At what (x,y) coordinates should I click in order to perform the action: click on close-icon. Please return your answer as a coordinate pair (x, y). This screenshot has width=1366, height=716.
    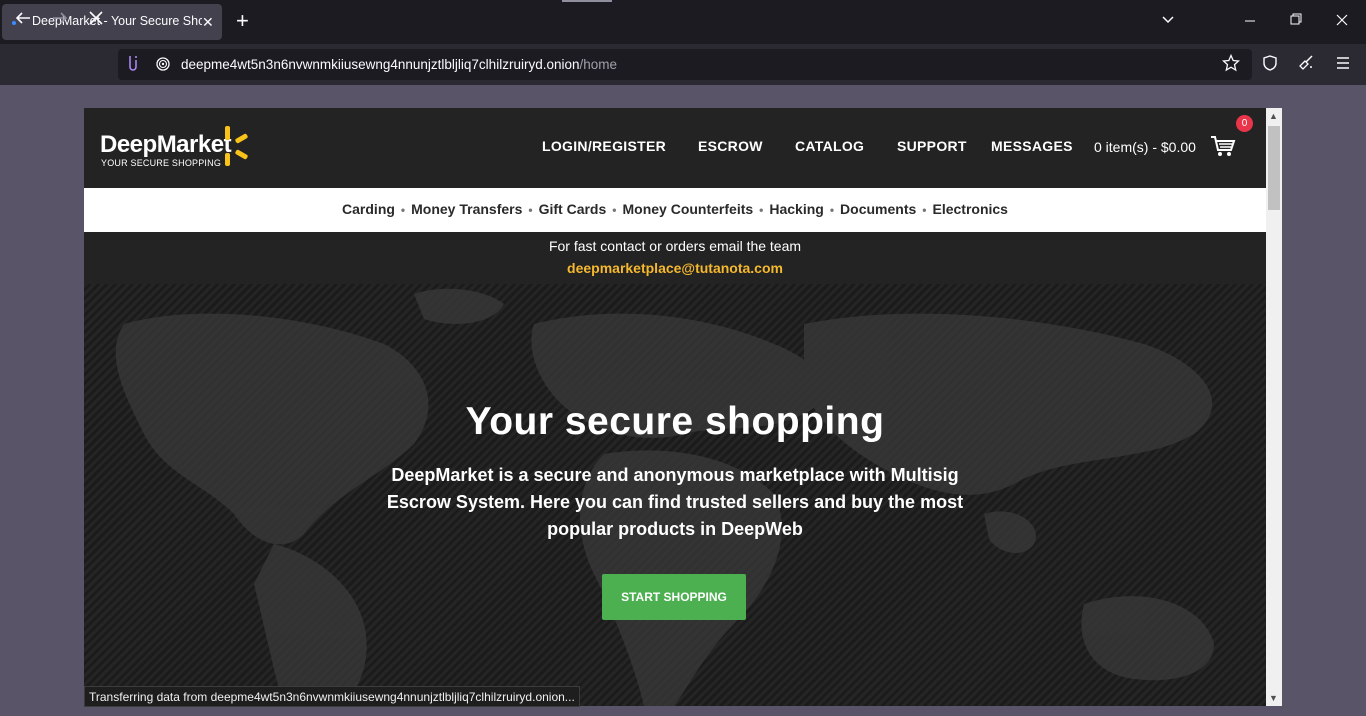
    Looking at the image, I should click on (1342, 21).